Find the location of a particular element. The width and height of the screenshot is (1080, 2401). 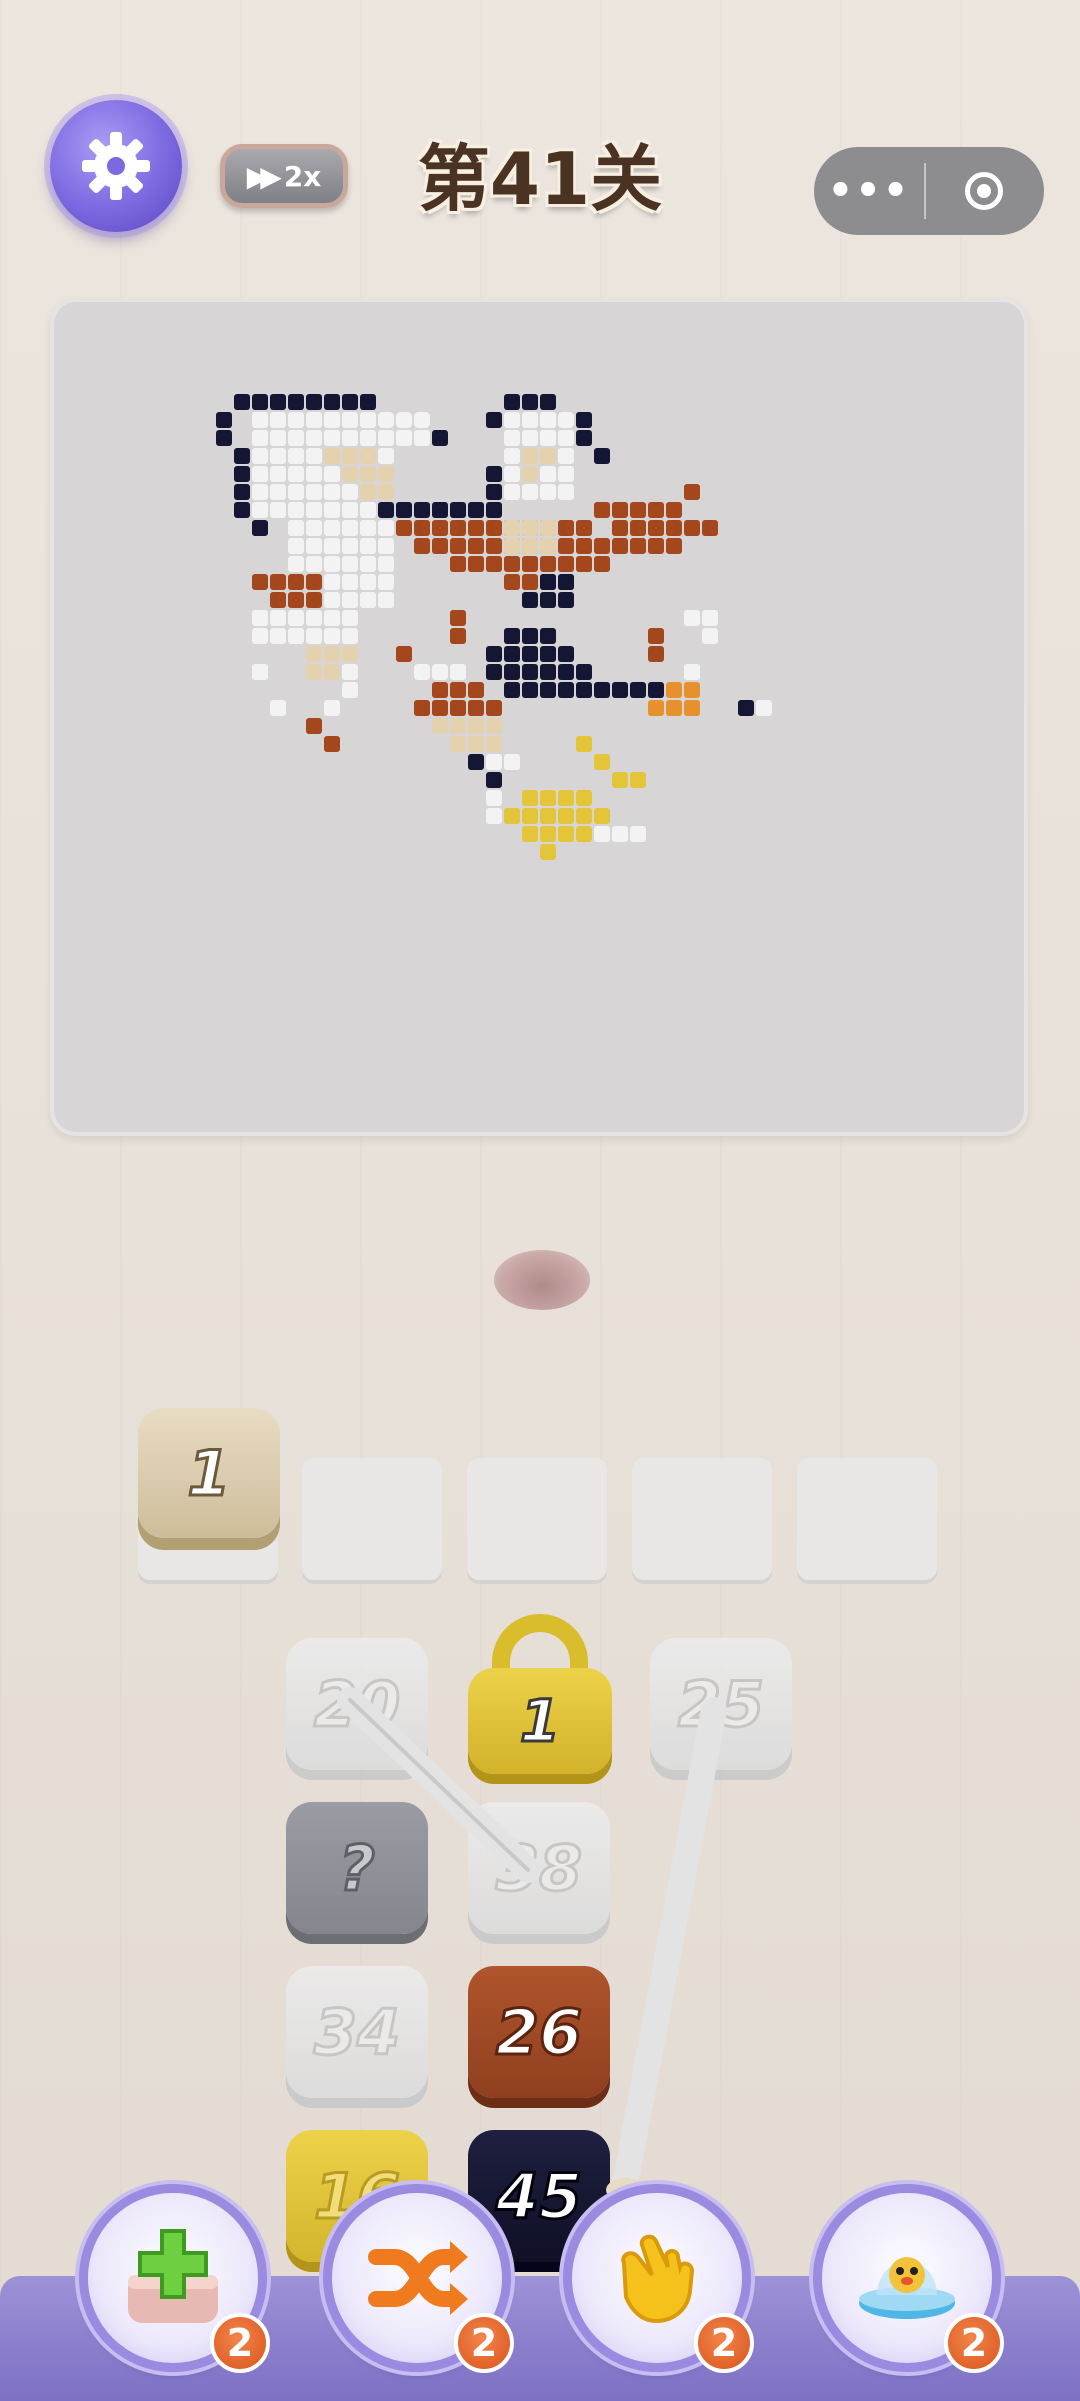

hand-icon is located at coordinates (658, 2279).